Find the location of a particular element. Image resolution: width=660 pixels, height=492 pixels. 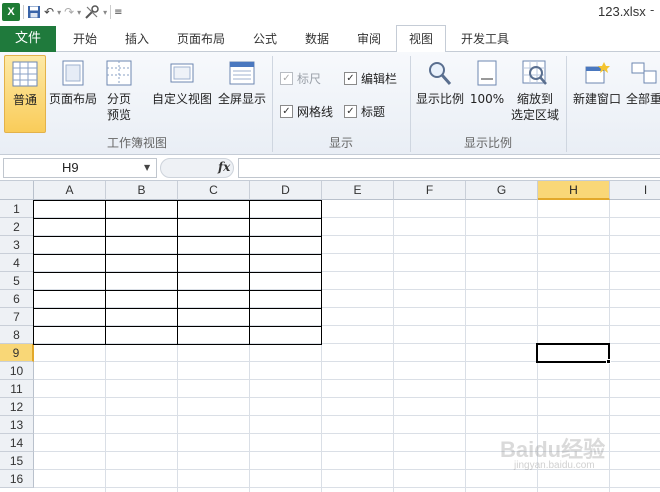

page-break-preview-button: 分页 预览 is located at coordinates (119, 89).